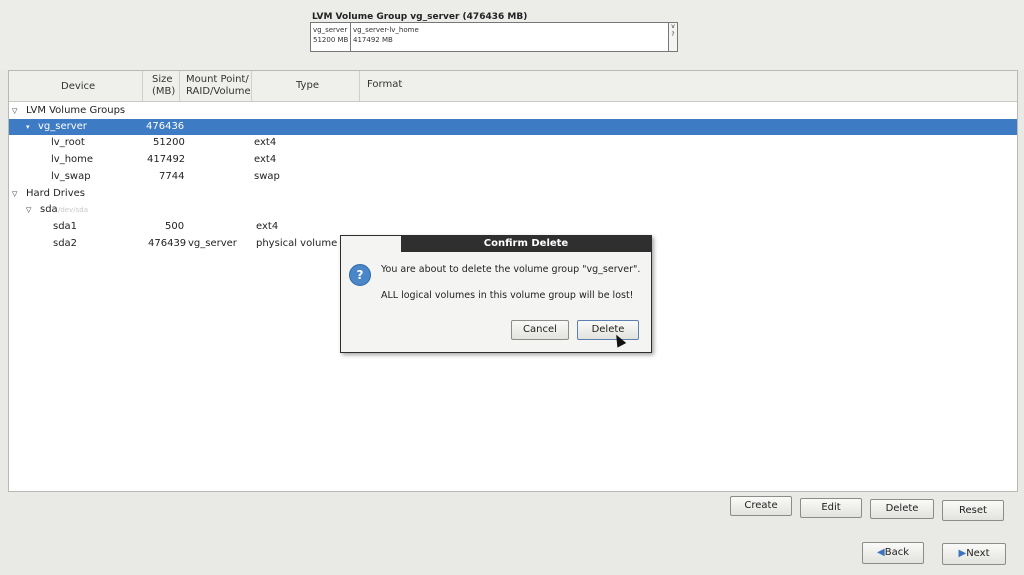  Describe the element at coordinates (212, 243) in the screenshot. I see `row-mount: vg_server` at that location.